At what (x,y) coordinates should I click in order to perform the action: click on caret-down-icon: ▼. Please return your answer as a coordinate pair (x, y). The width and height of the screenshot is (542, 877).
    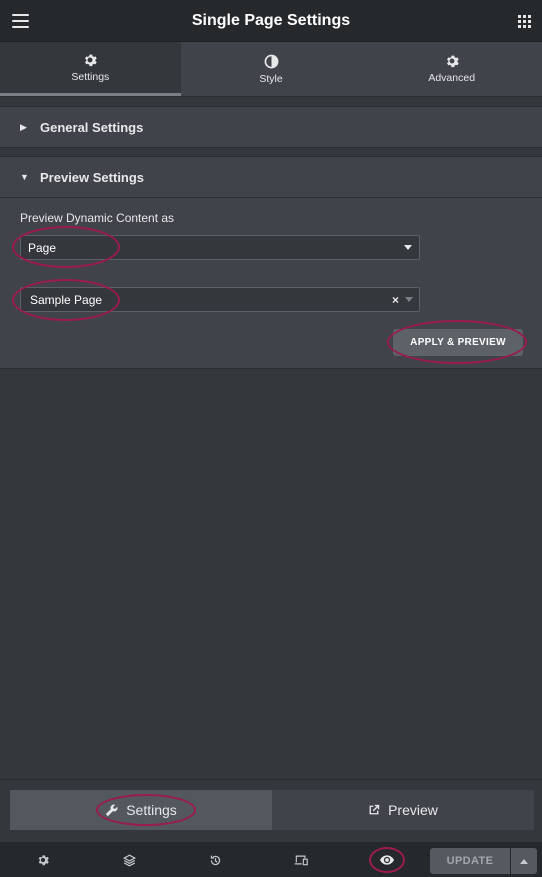
    Looking at the image, I should click on (24, 177).